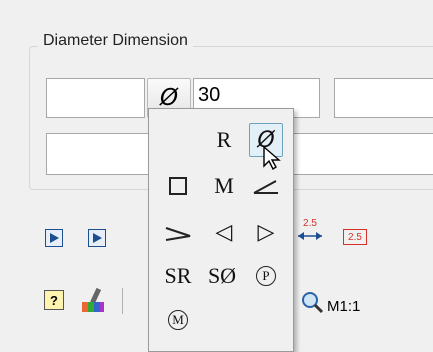 This screenshot has width=433, height=352. I want to click on sphere-diameter-symbol: SØ, so click(222, 276).